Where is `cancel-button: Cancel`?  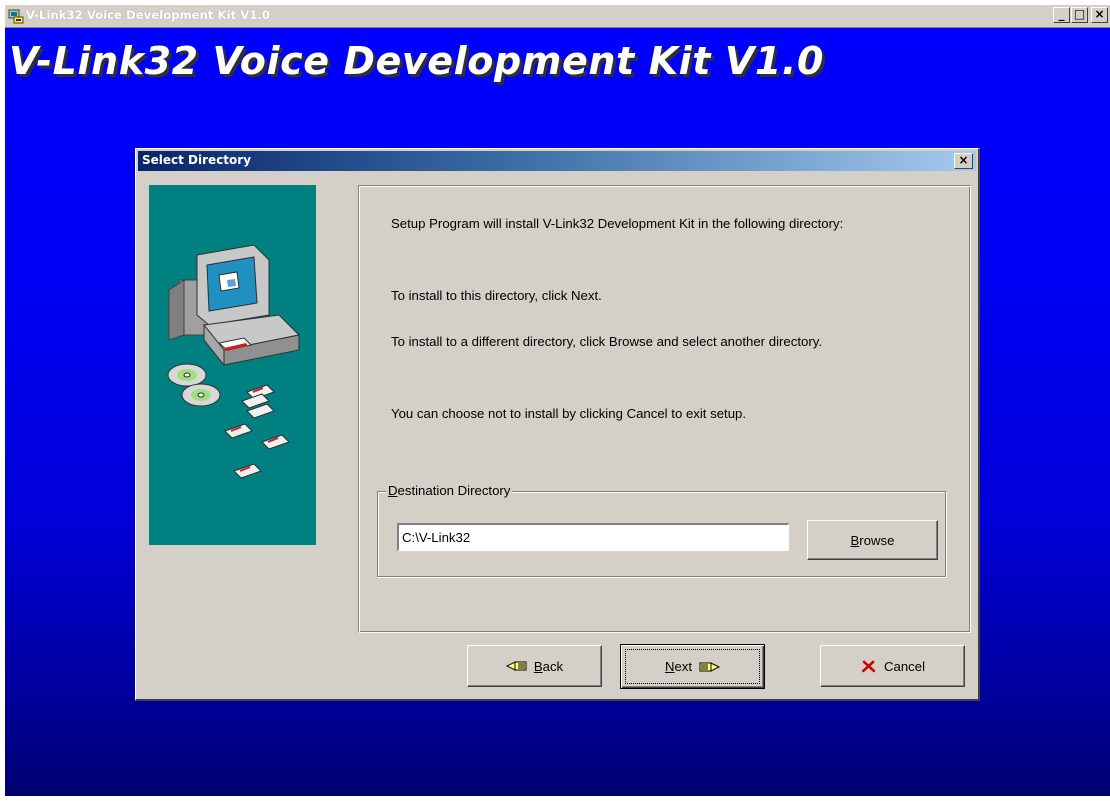 cancel-button: Cancel is located at coordinates (892, 666).